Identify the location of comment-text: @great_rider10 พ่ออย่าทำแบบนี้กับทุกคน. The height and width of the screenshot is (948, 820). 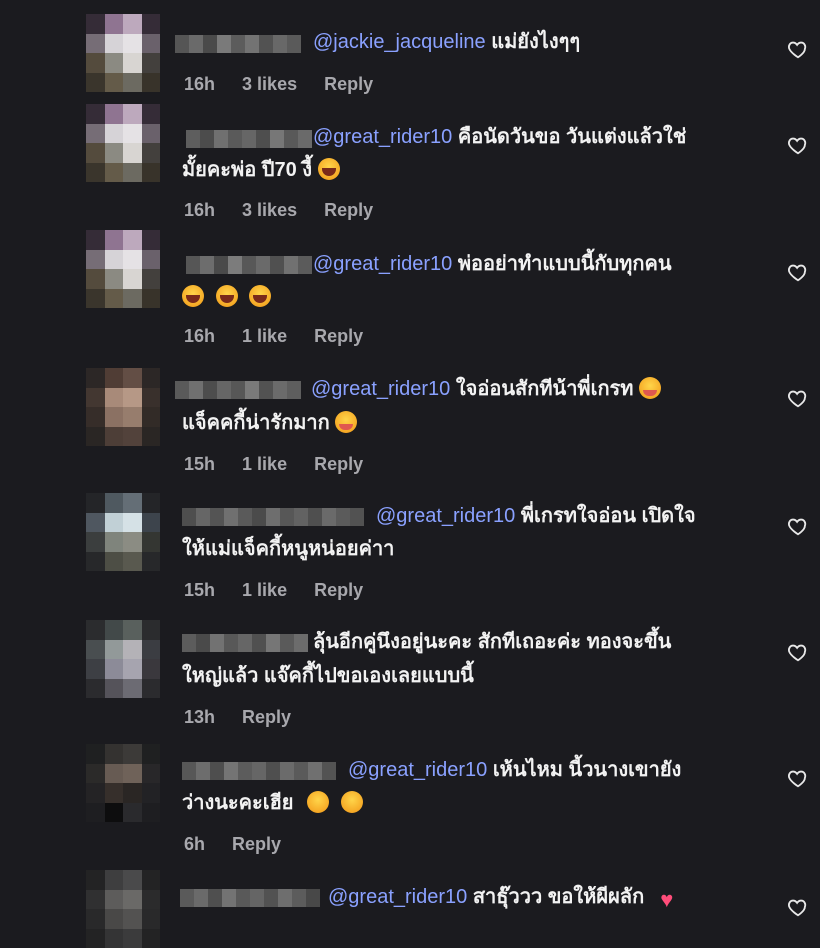
(492, 264).